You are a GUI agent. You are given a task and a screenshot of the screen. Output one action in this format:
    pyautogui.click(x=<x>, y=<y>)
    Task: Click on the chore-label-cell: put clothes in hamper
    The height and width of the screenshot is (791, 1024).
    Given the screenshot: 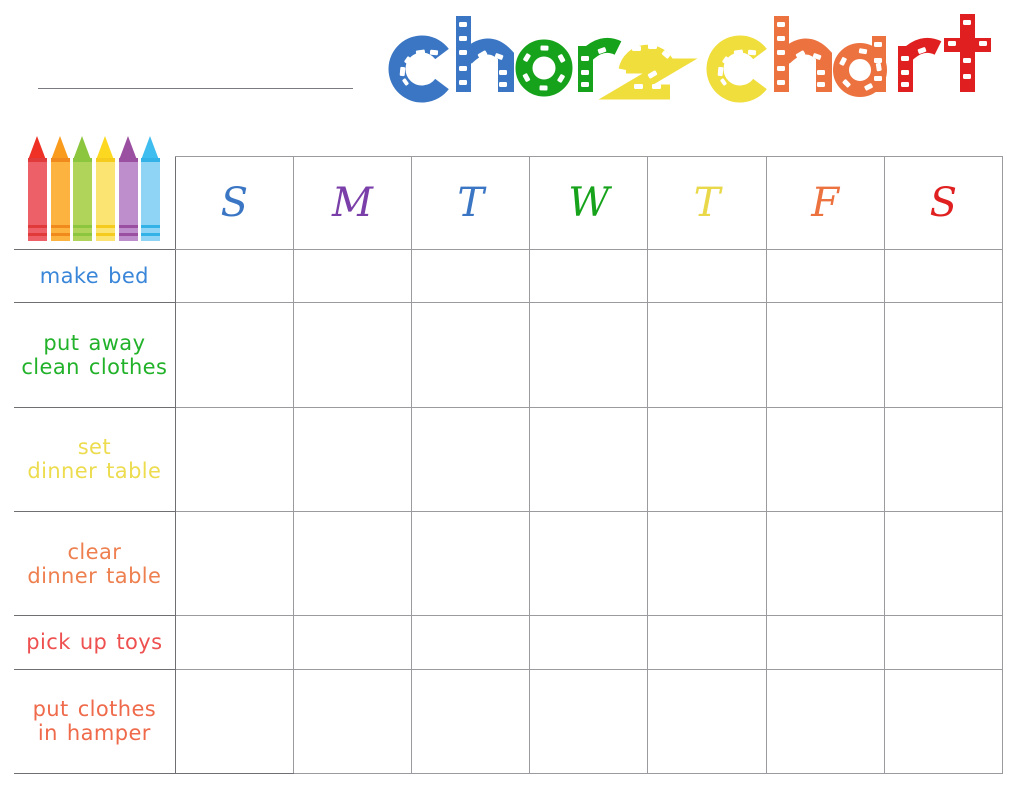 What is the action you would take?
    pyautogui.click(x=95, y=721)
    